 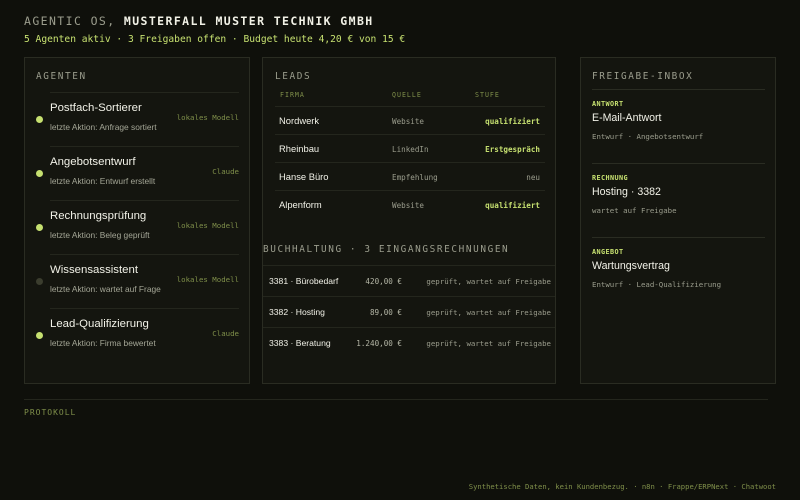 What do you see at coordinates (487, 95) in the screenshot?
I see `column-header-stufe: STUFE` at bounding box center [487, 95].